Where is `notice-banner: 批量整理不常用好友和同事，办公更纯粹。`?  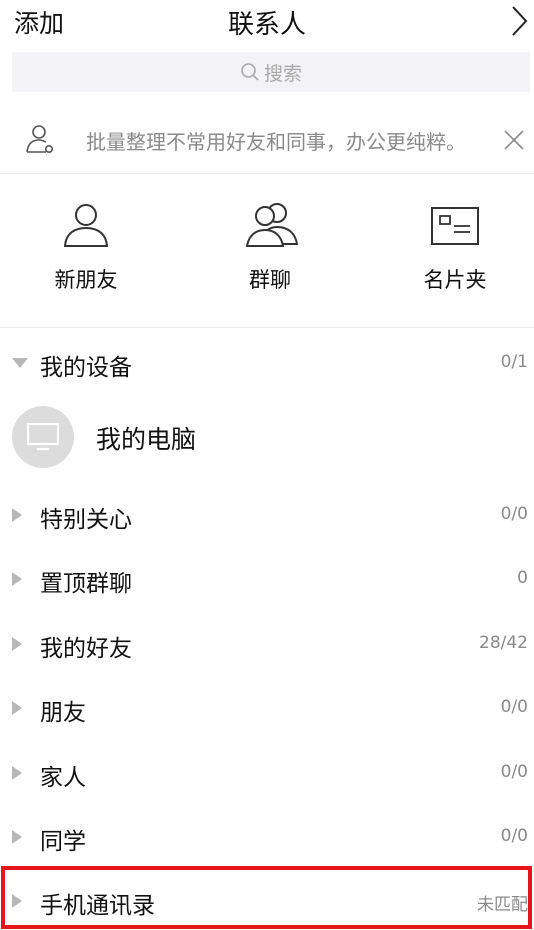
notice-banner: 批量整理不常用好友和同事，办公更纯粹。 is located at coordinates (267, 143).